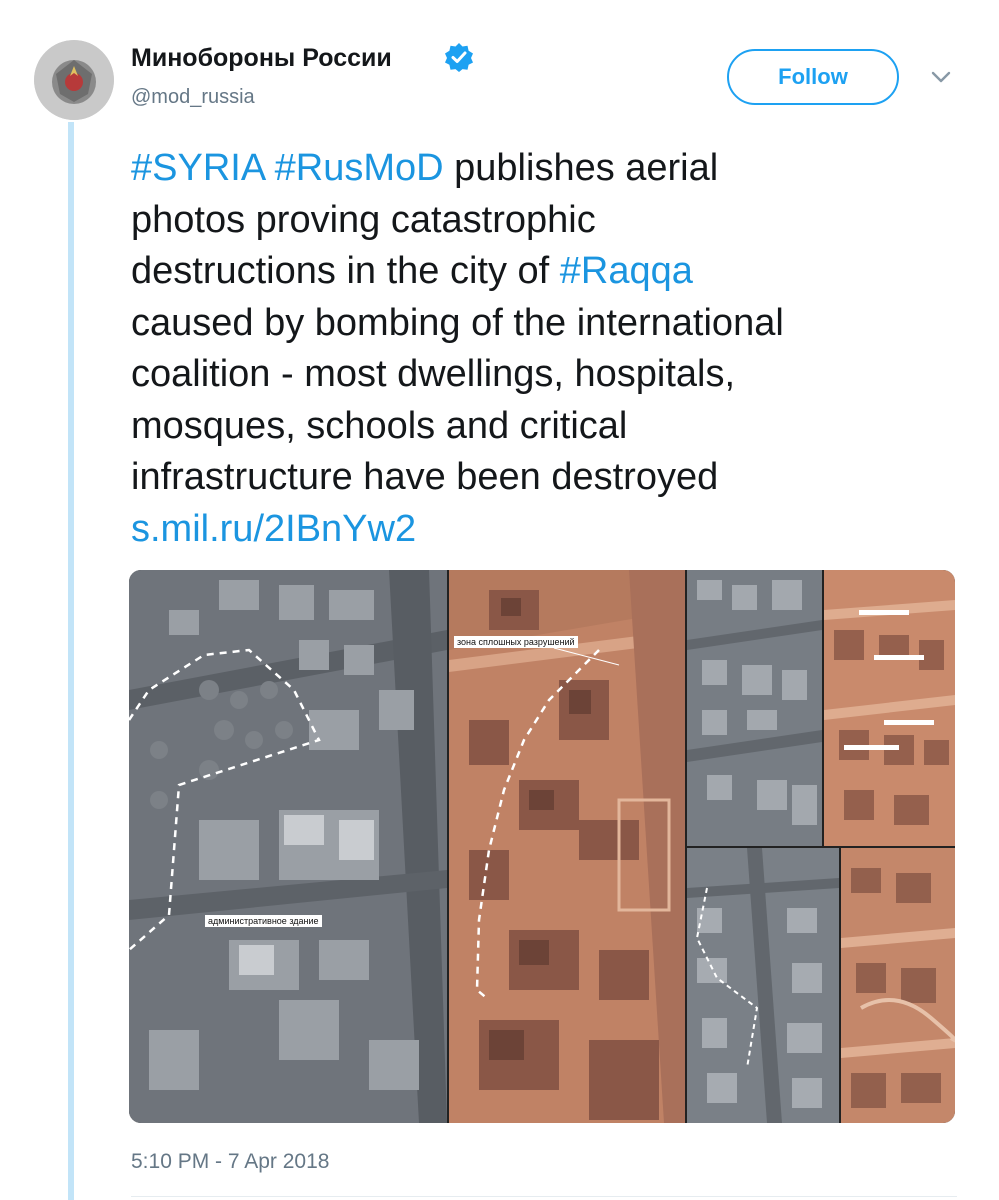 This screenshot has height=1200, width=999. What do you see at coordinates (273, 529) in the screenshot?
I see `tweet-url-link: s.mil.ru/2IBnYw2` at bounding box center [273, 529].